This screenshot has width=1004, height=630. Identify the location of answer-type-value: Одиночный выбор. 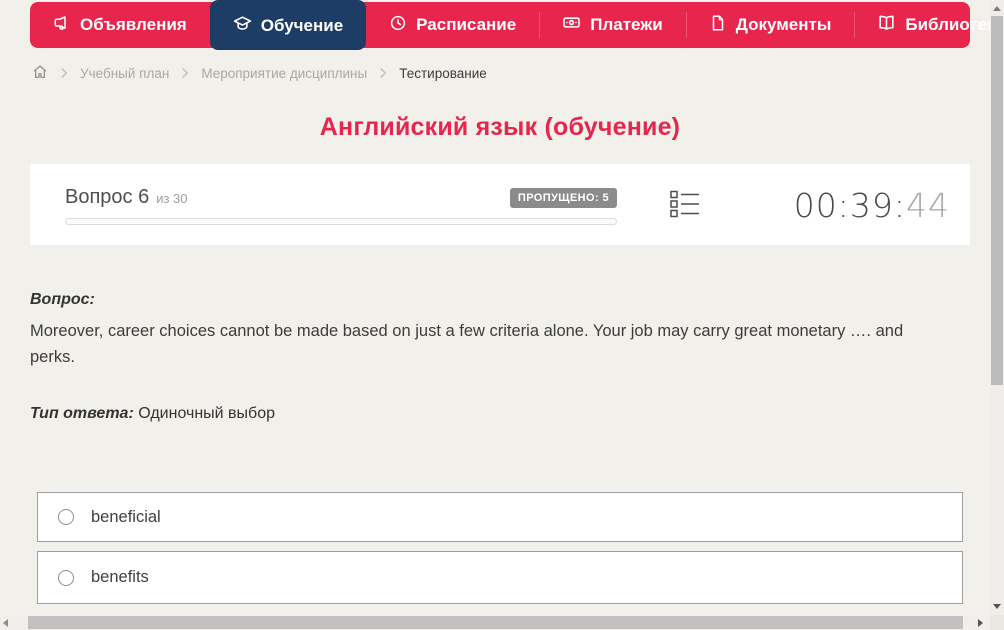
(206, 413).